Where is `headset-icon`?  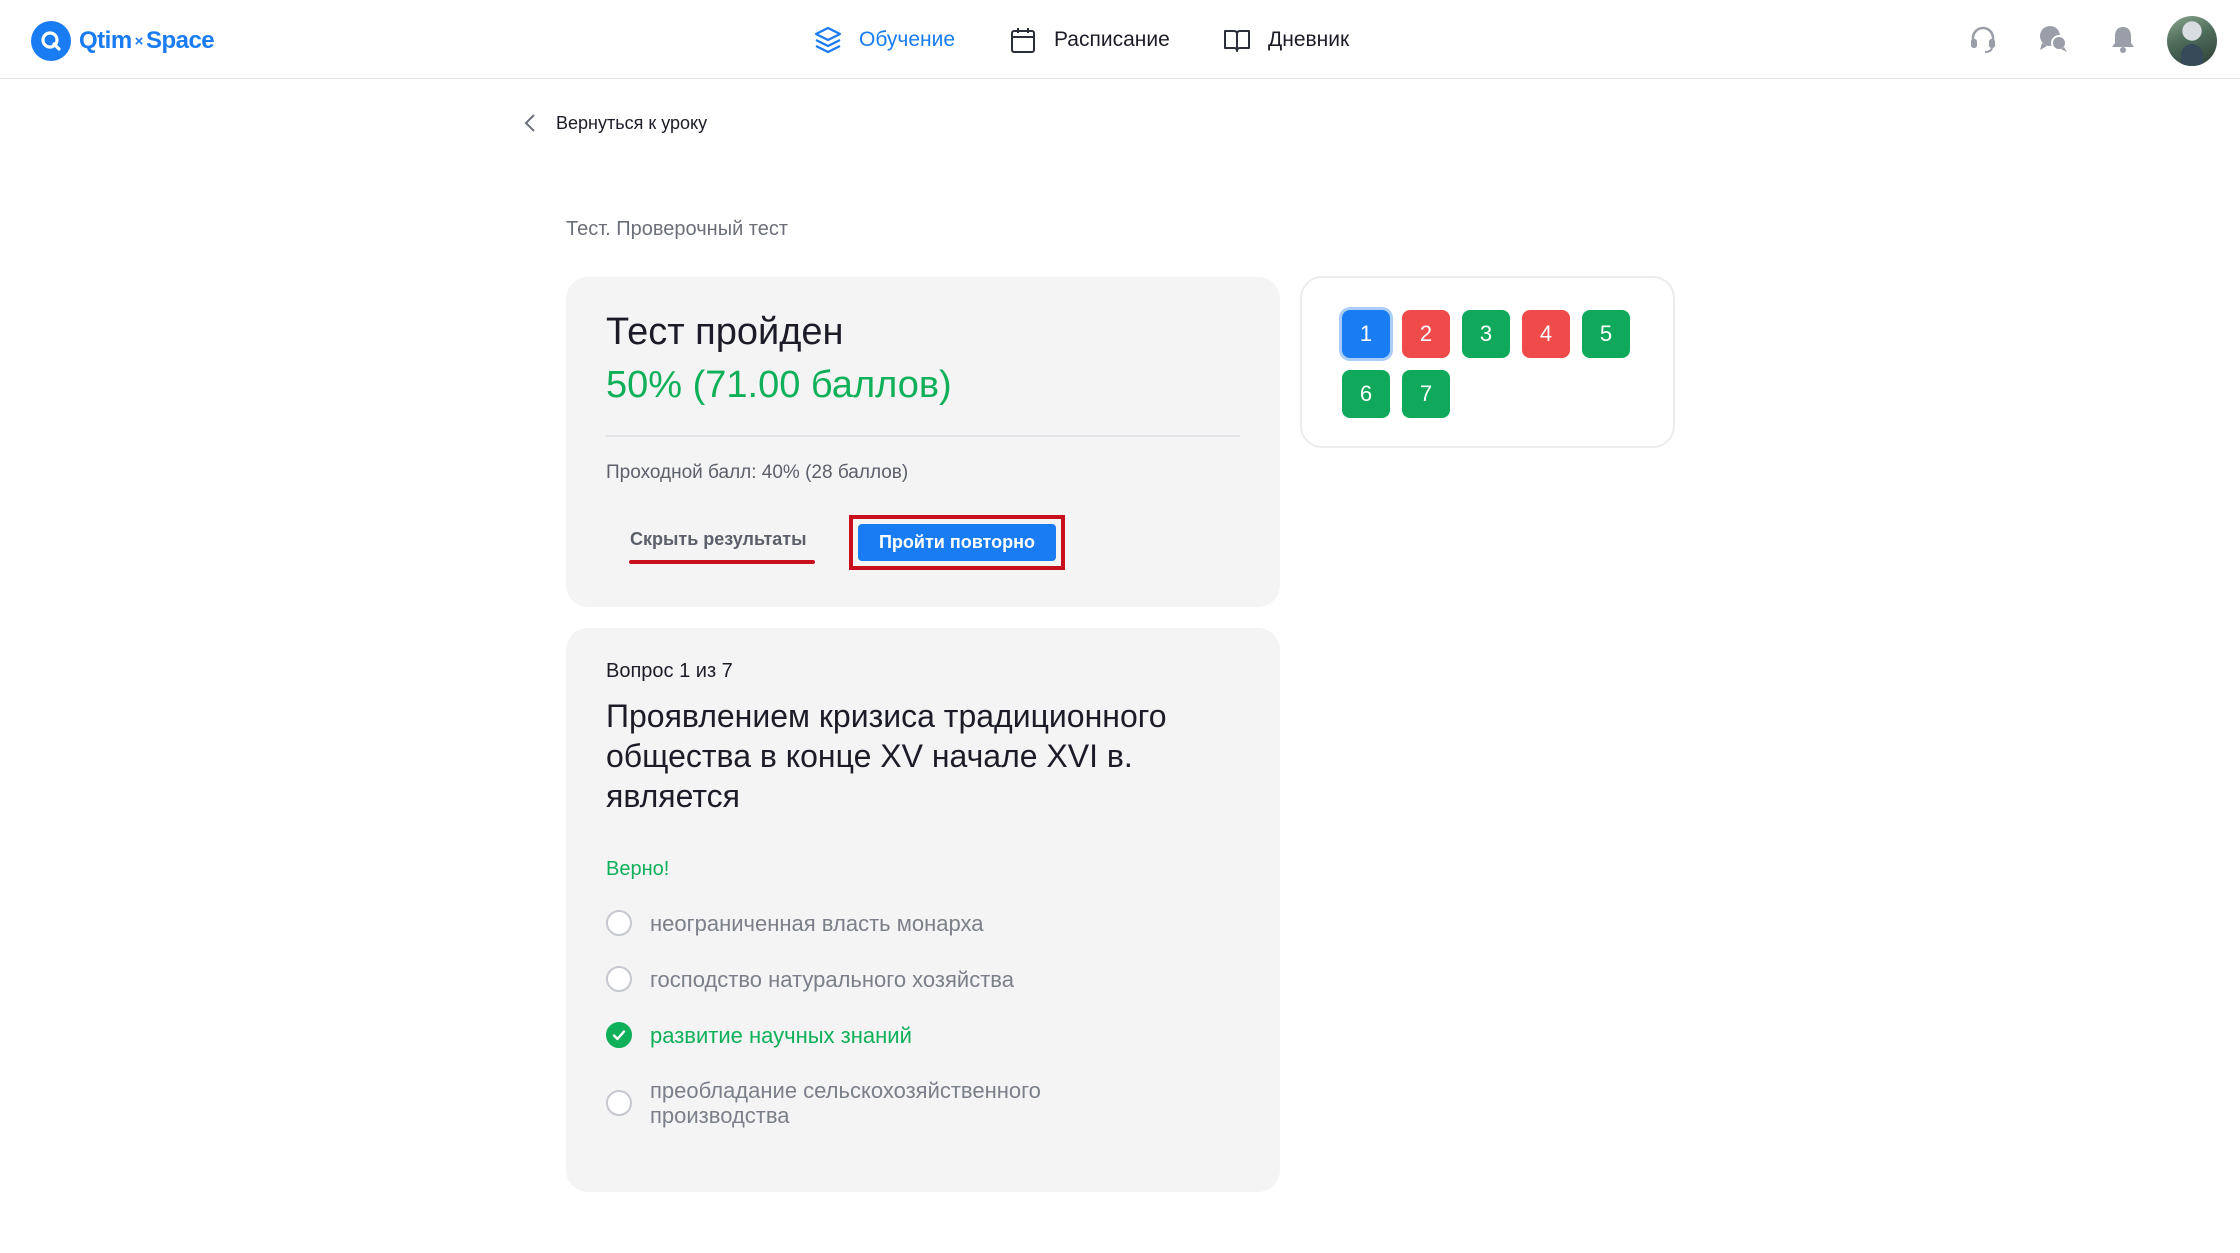
headset-icon is located at coordinates (1983, 39).